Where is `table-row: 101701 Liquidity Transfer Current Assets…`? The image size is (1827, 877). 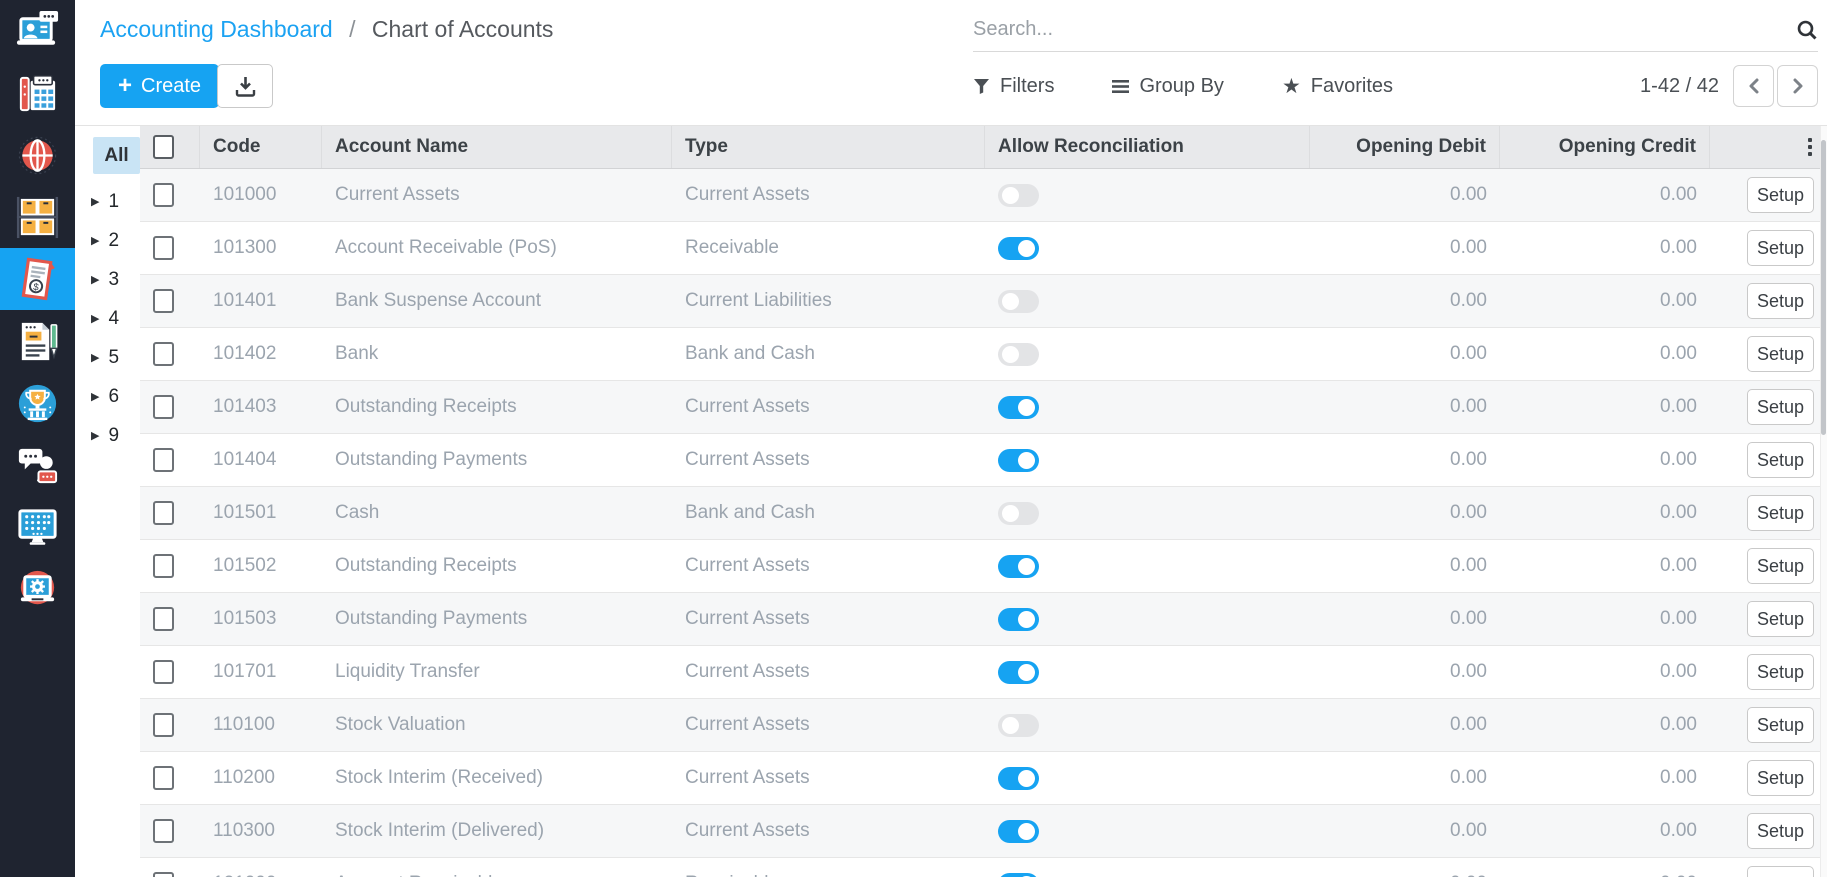
table-row: 101701 Liquidity Transfer Current Assets… is located at coordinates (983, 672).